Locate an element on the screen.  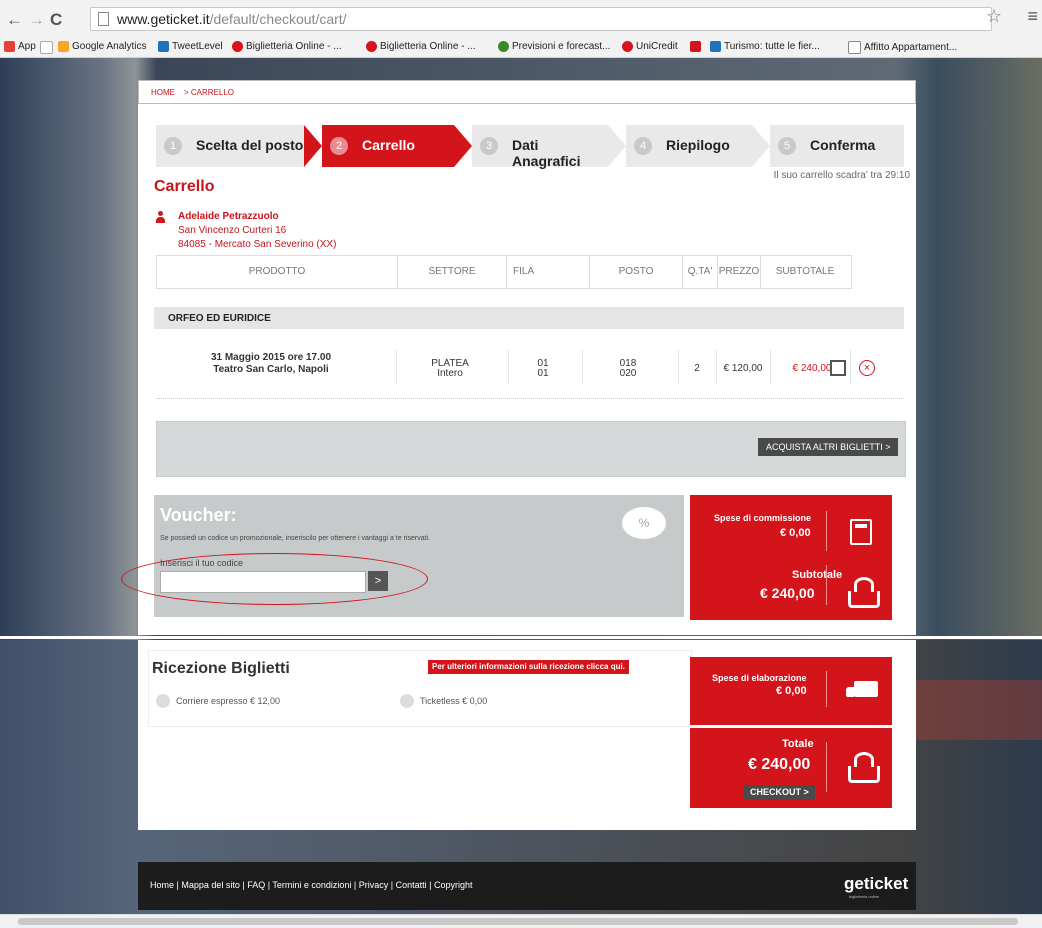
discount-tag-icon: % is located at coordinates (644, 523).